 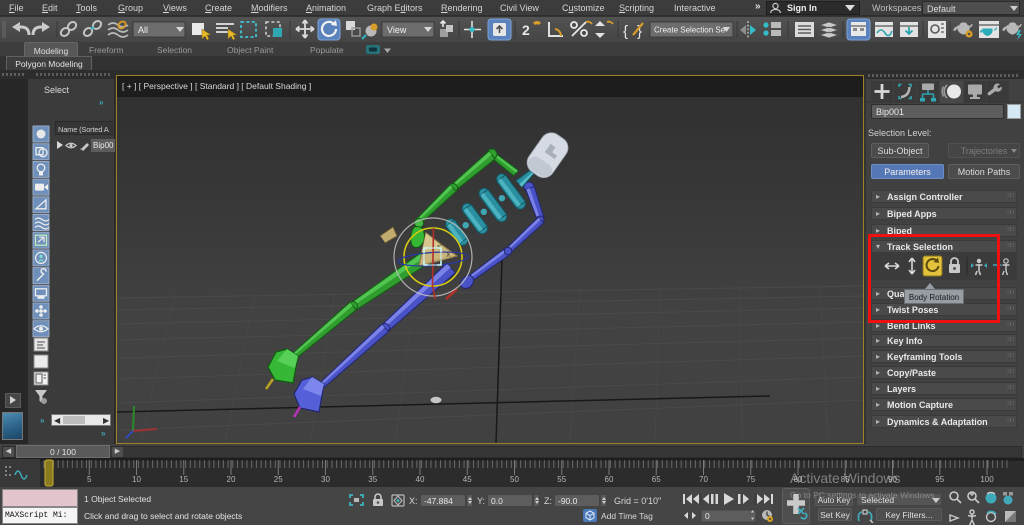 What do you see at coordinates (143, 30) in the screenshot?
I see `svg-text: All` at bounding box center [143, 30].